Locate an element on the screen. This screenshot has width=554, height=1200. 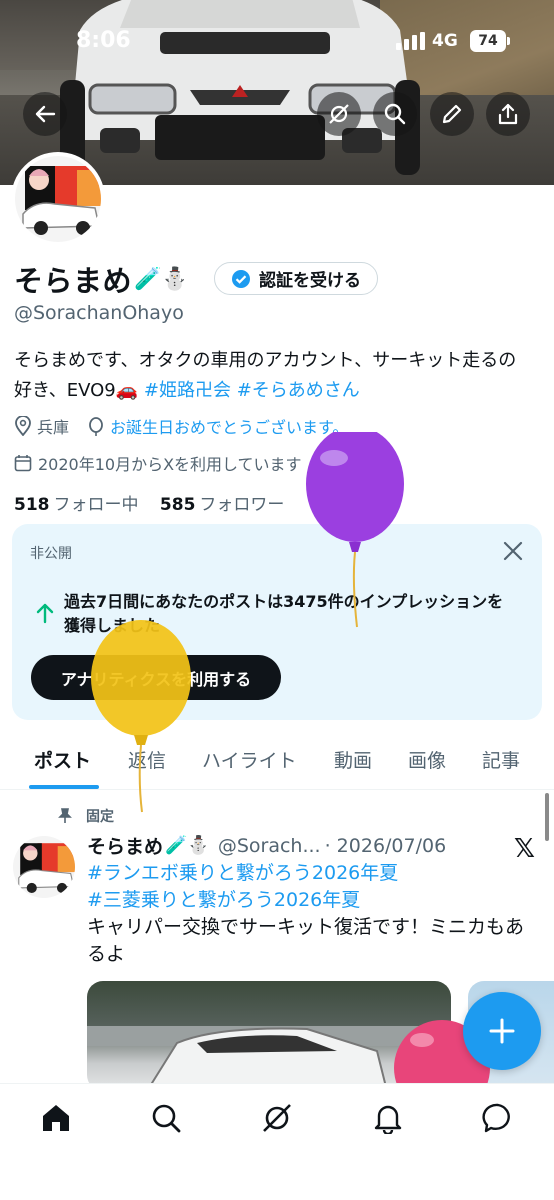
following-link: 518 フォロー中 is located at coordinates (76, 505).